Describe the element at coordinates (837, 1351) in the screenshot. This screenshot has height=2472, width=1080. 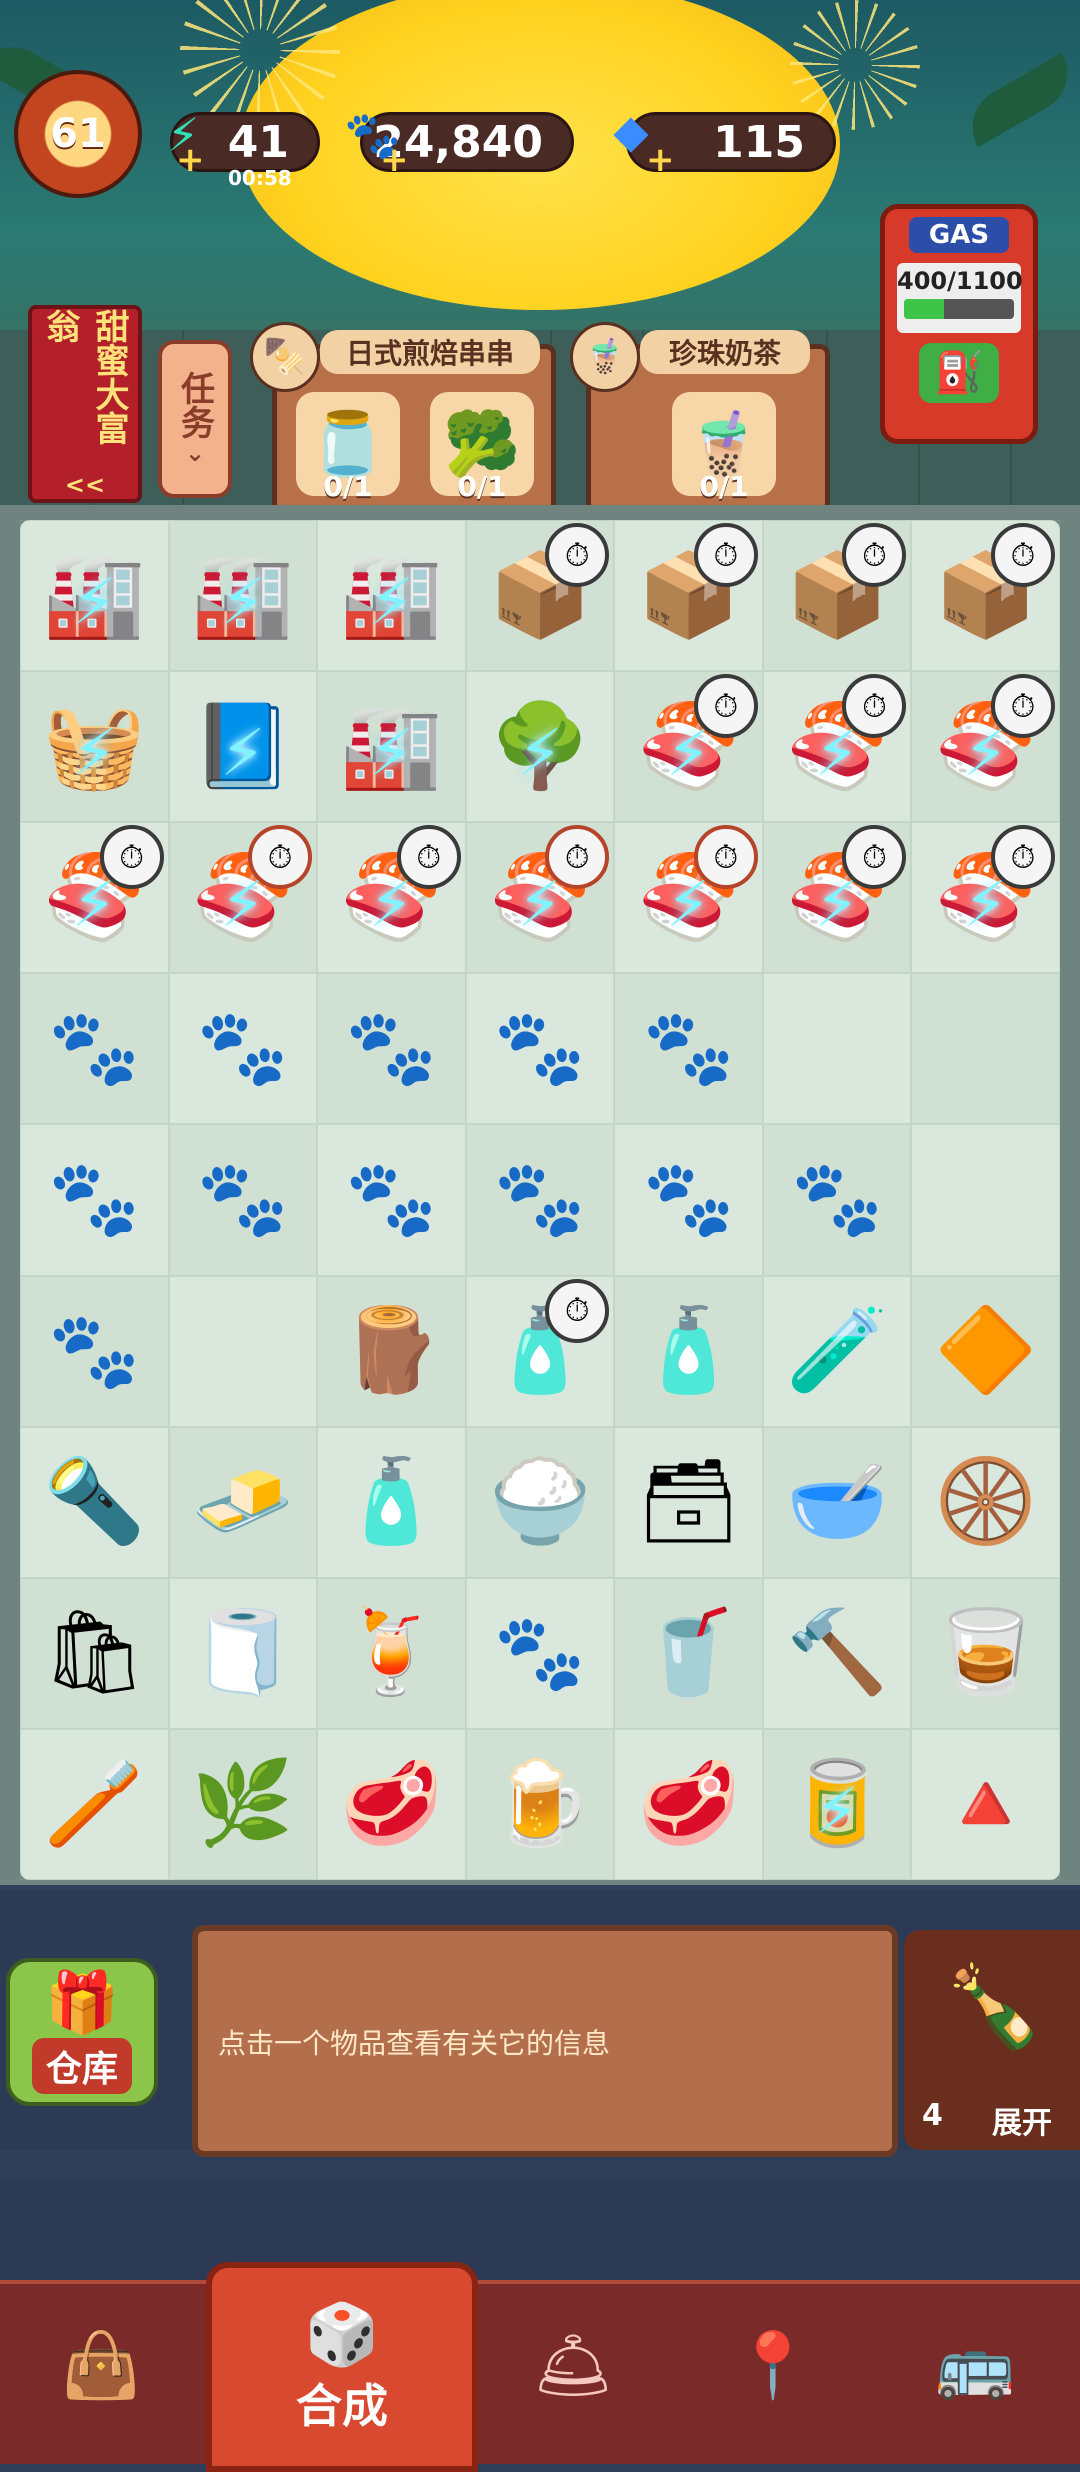
I see `board-cell-bottles: 🧪` at that location.